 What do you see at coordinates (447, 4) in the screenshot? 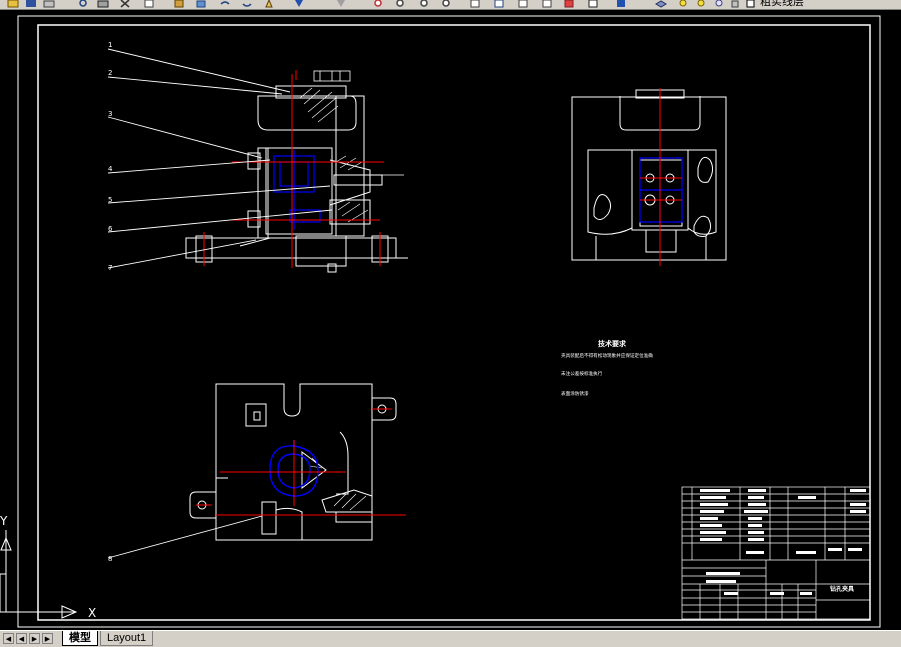
I see `toolpalette-icon` at bounding box center [447, 4].